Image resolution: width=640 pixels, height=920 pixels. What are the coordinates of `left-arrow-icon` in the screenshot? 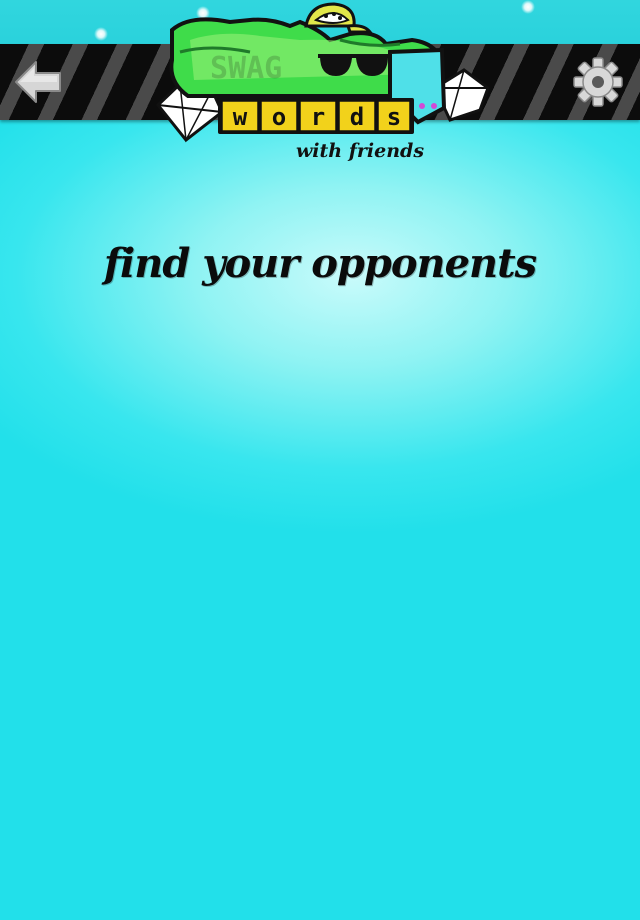 It's located at (38, 82).